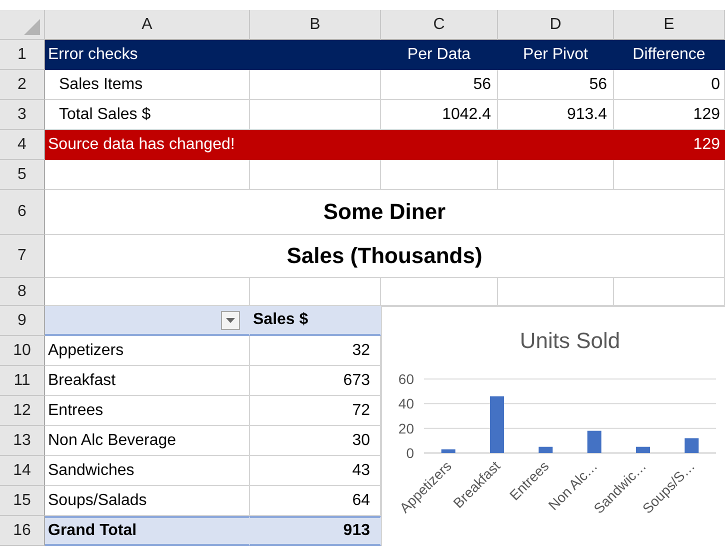 This screenshot has height=547, width=725. What do you see at coordinates (406, 404) in the screenshot?
I see `axis-tick-label: 40` at bounding box center [406, 404].